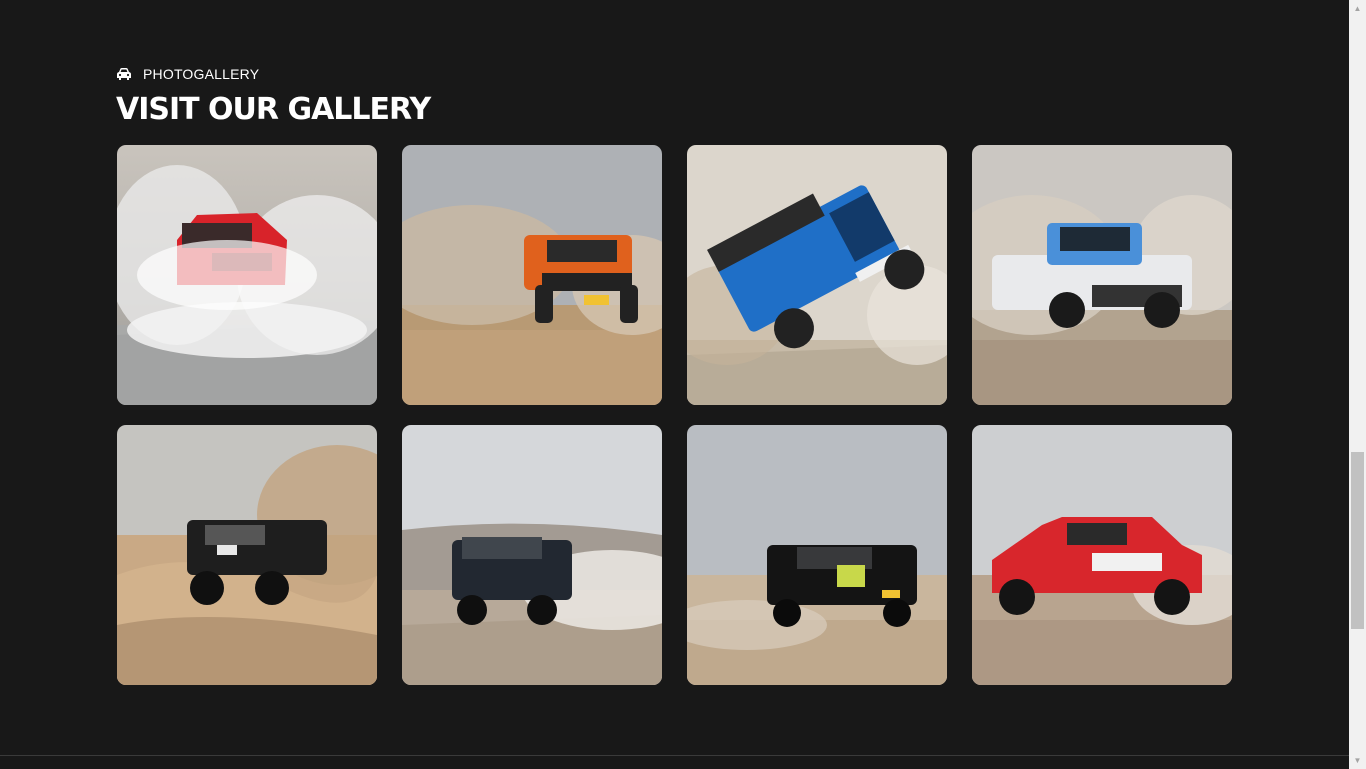  What do you see at coordinates (1357, 8) in the screenshot?
I see `scroll-up-arrow-icon: ▲` at bounding box center [1357, 8].